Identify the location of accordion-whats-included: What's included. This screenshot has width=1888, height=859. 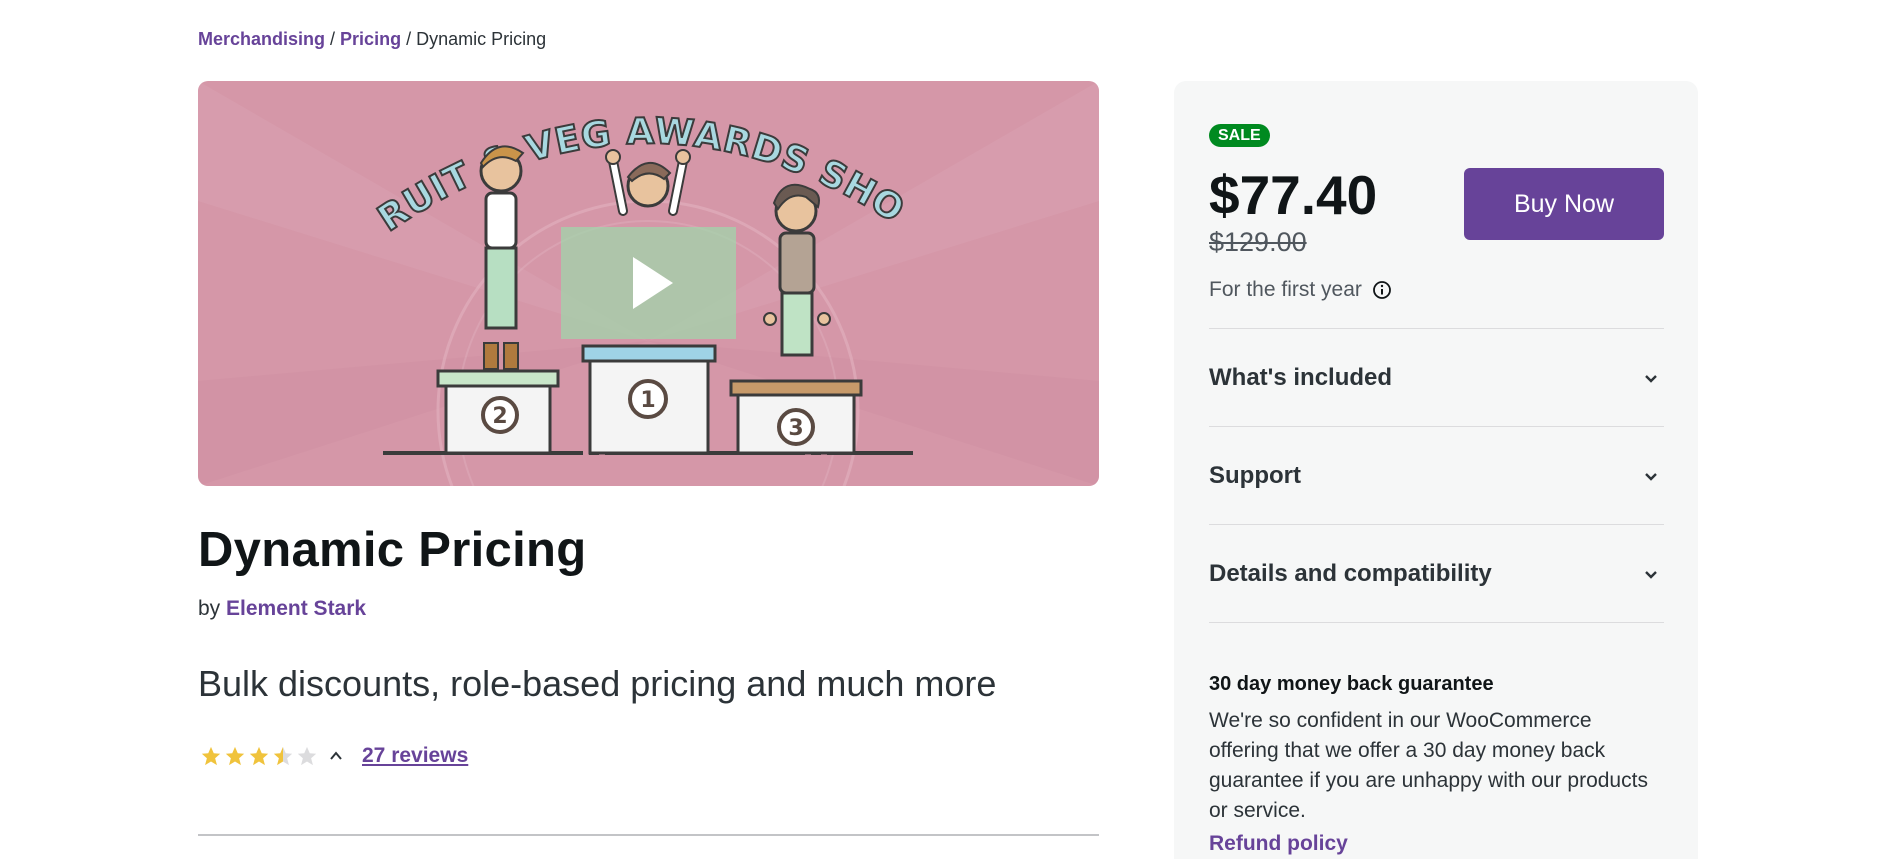
(1436, 377).